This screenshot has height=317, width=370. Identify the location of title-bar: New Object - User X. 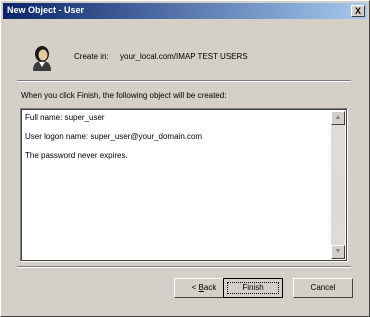
(185, 11).